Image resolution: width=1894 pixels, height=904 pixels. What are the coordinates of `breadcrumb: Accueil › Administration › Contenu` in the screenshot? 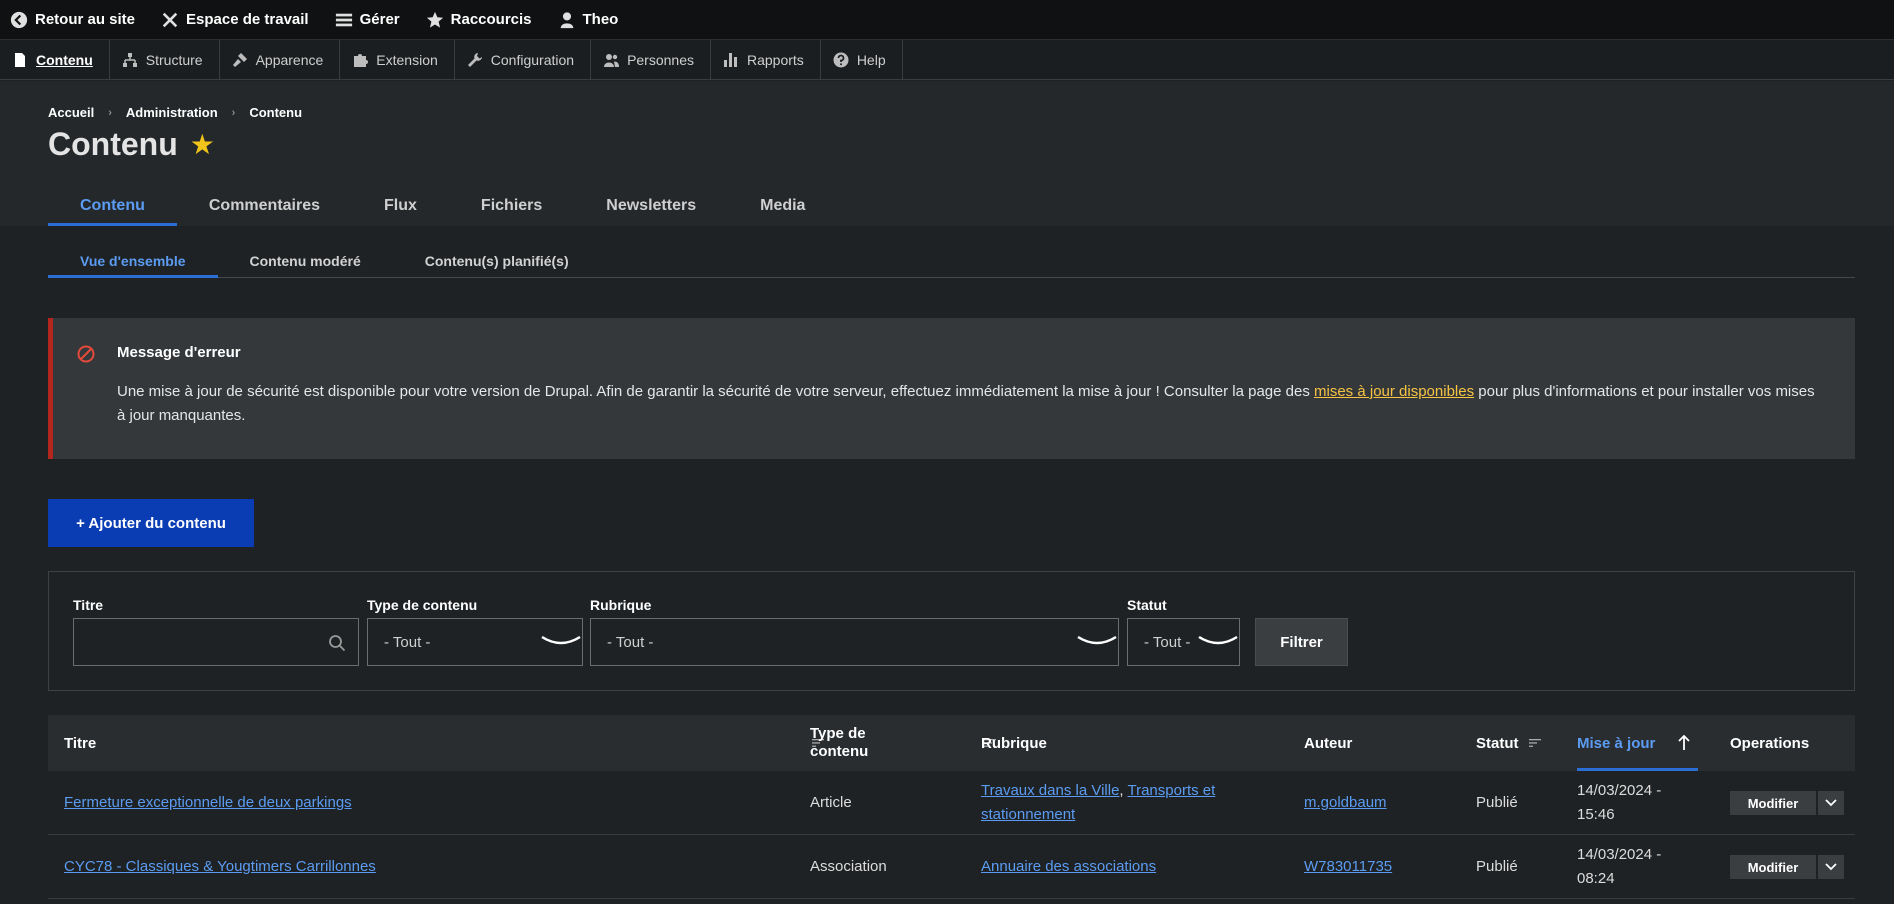 It's located at (175, 112).